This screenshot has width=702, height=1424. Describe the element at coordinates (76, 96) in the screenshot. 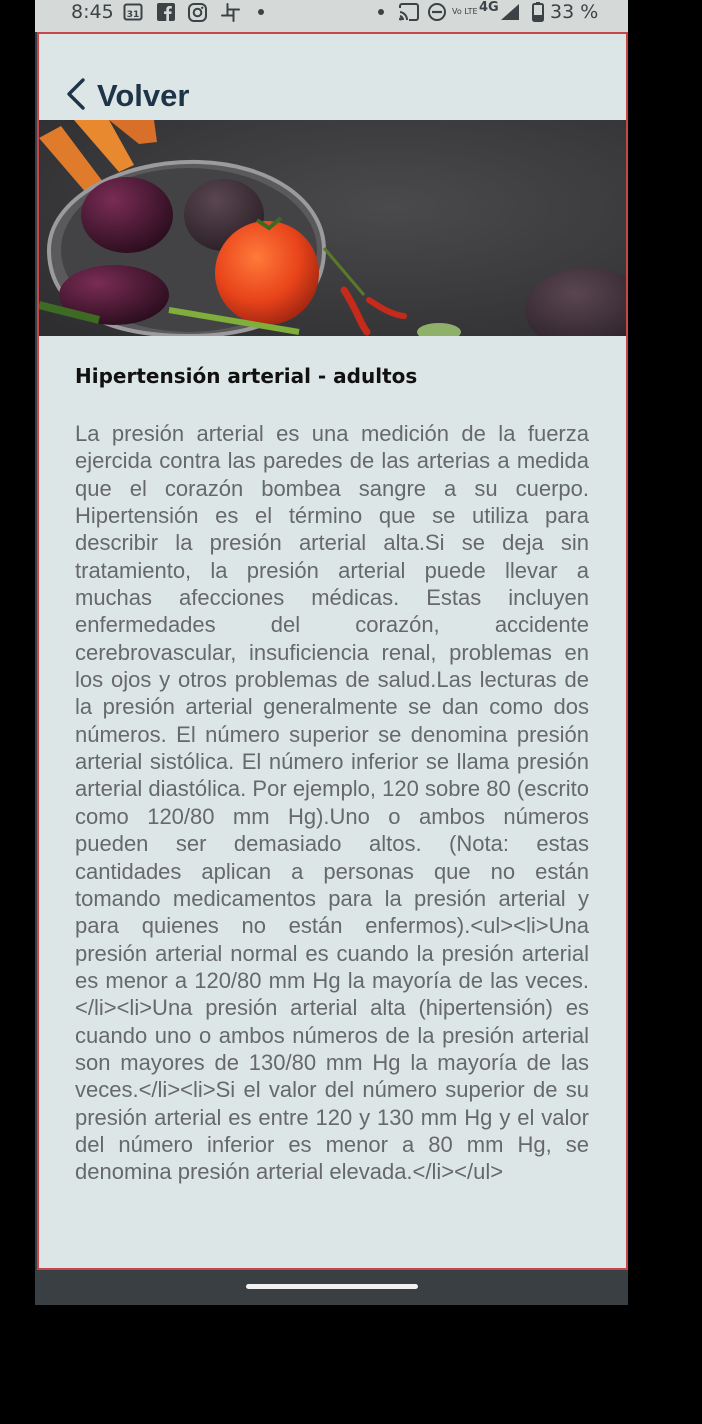

I see `chevron-left-icon` at that location.